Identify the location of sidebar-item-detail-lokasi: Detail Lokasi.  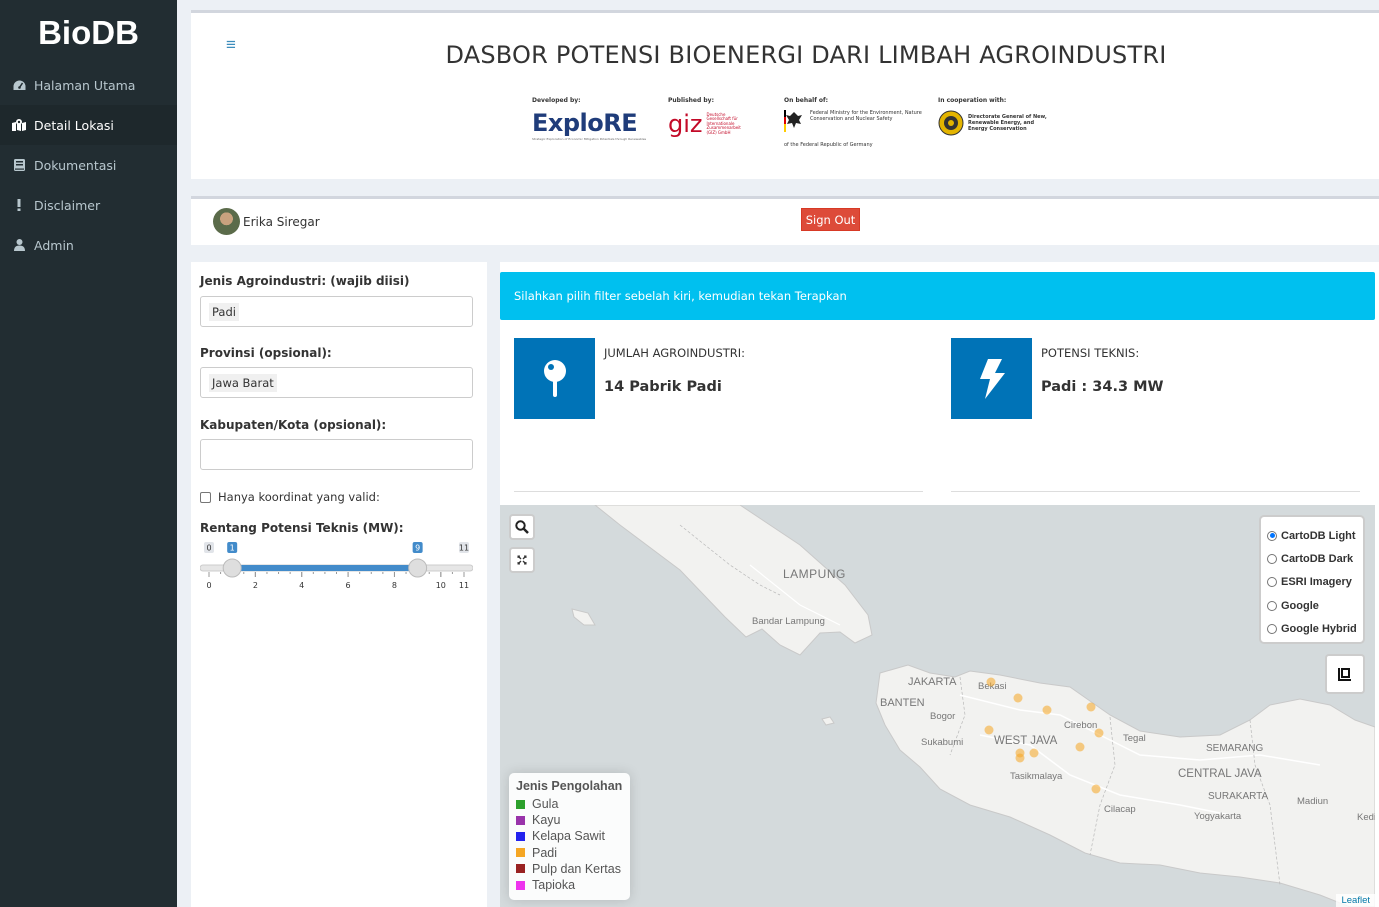
(88, 125).